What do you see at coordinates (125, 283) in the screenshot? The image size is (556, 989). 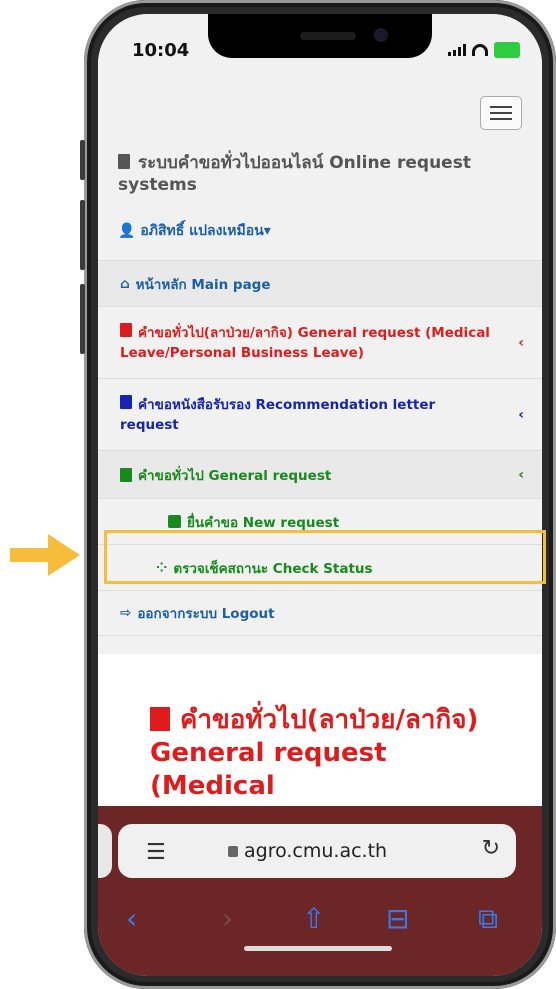 I see `home-icon: ⌂` at bounding box center [125, 283].